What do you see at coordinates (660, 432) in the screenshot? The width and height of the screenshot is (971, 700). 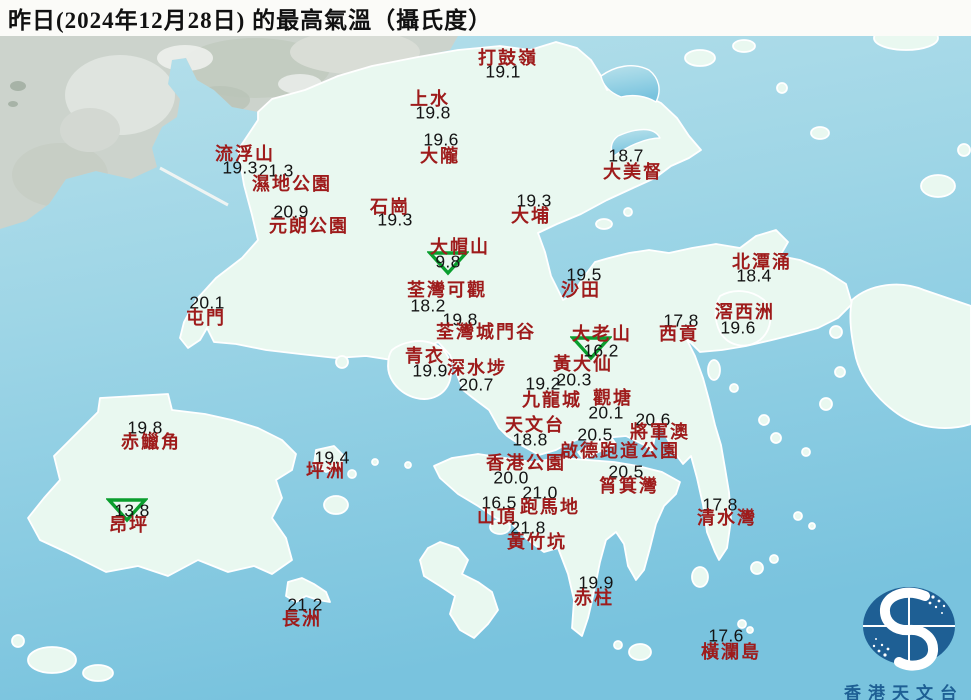 I see `station-name-label: 將軍澳` at bounding box center [660, 432].